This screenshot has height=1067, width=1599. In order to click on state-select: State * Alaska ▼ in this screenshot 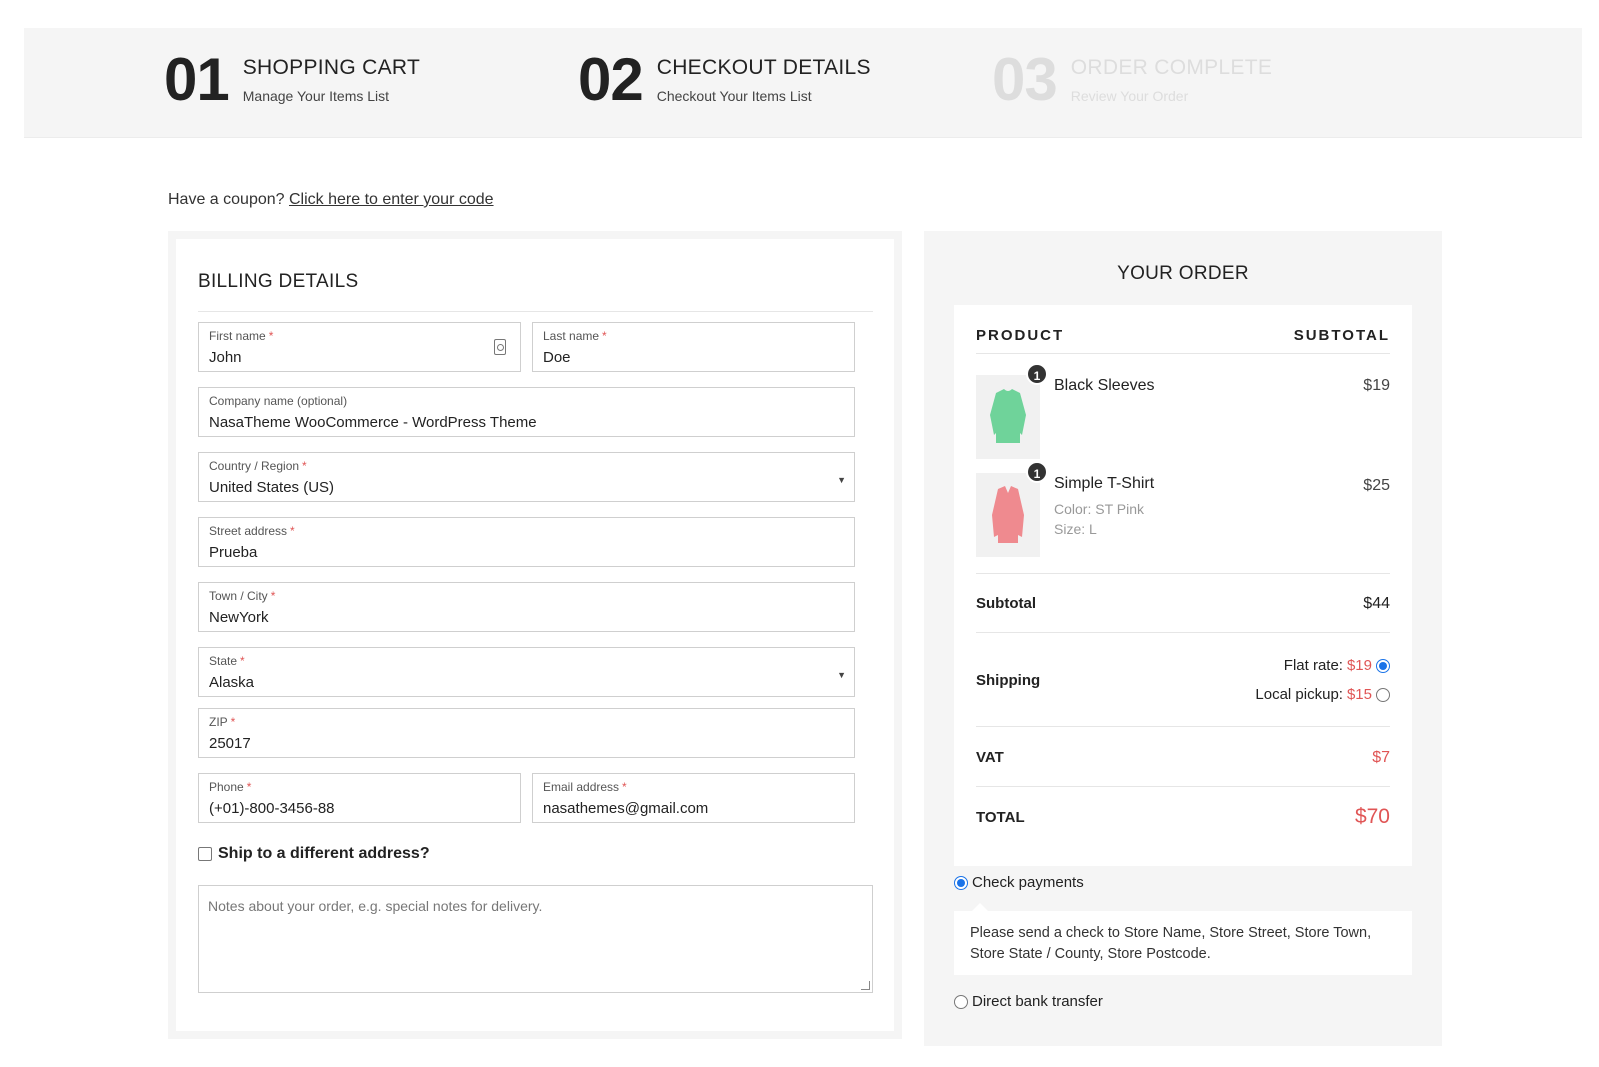, I will do `click(526, 672)`.